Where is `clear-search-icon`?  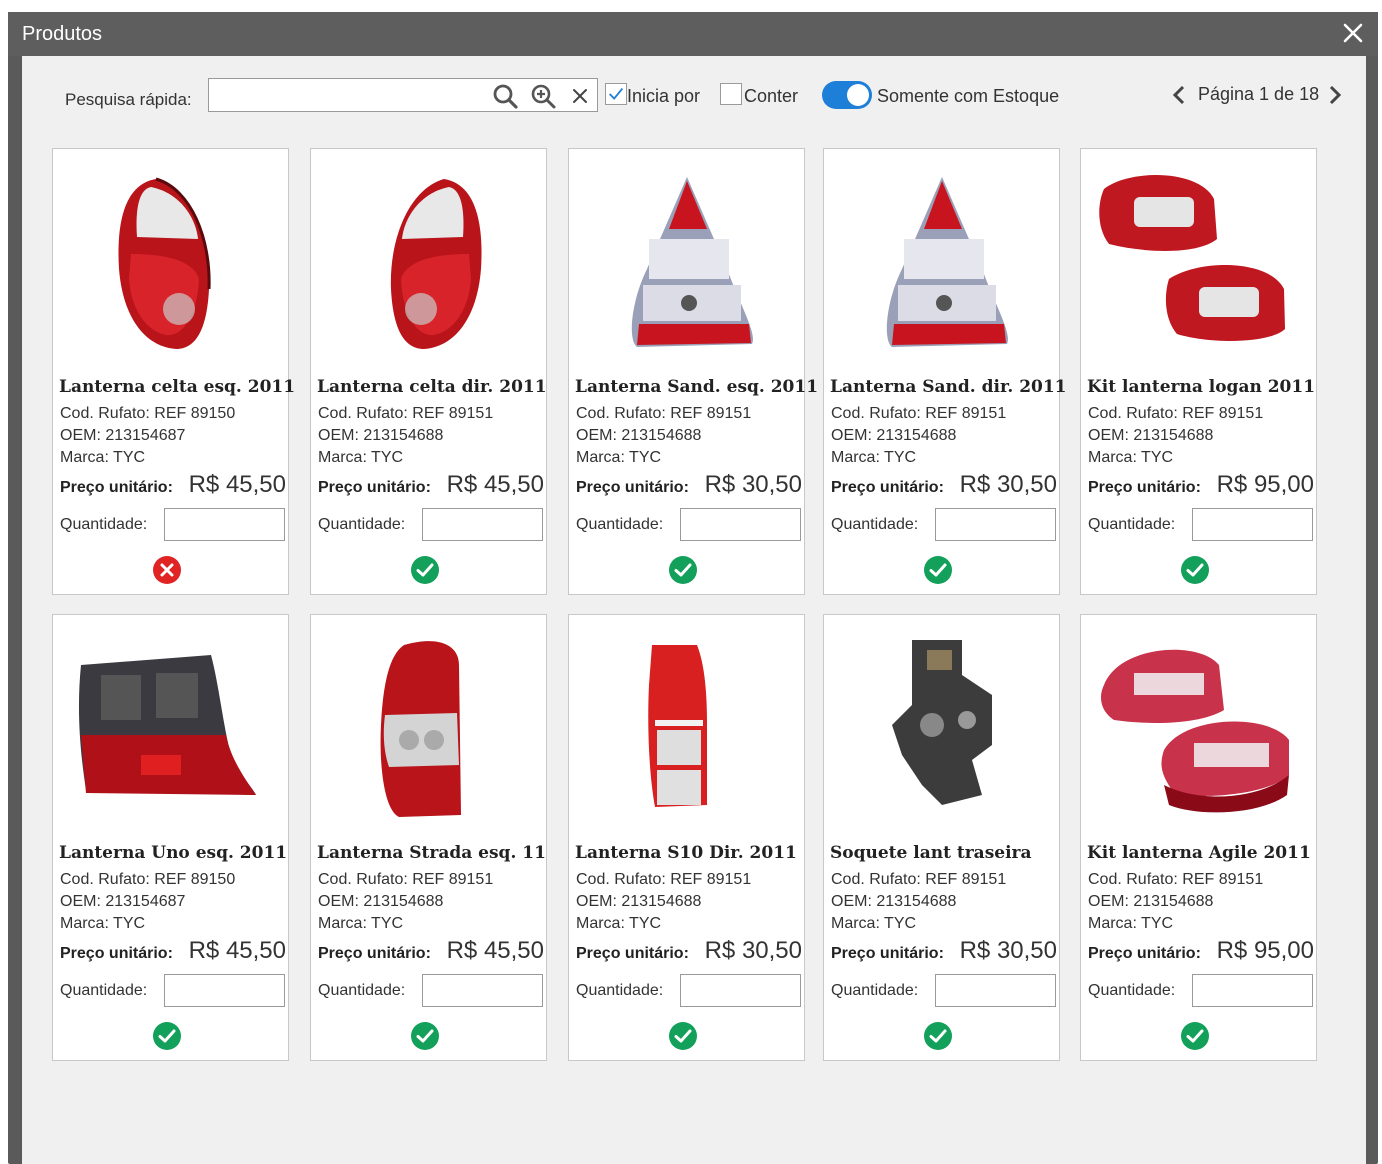 clear-search-icon is located at coordinates (580, 96).